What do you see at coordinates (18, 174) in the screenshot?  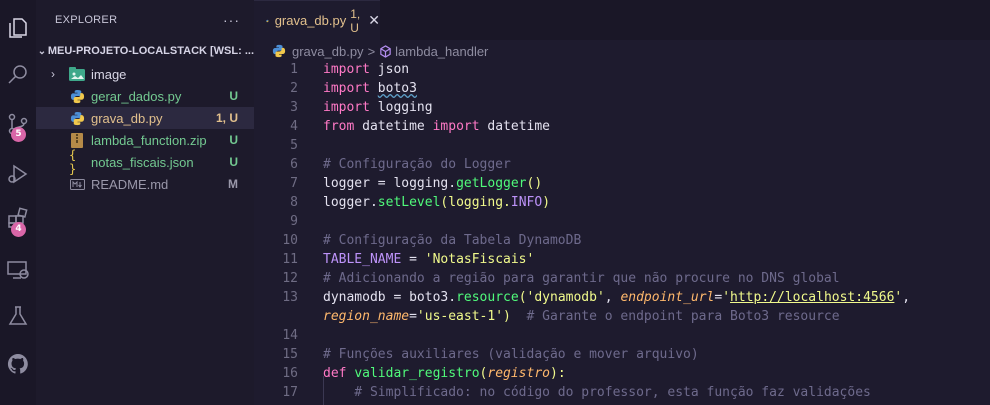 I see `run-debug-icon` at bounding box center [18, 174].